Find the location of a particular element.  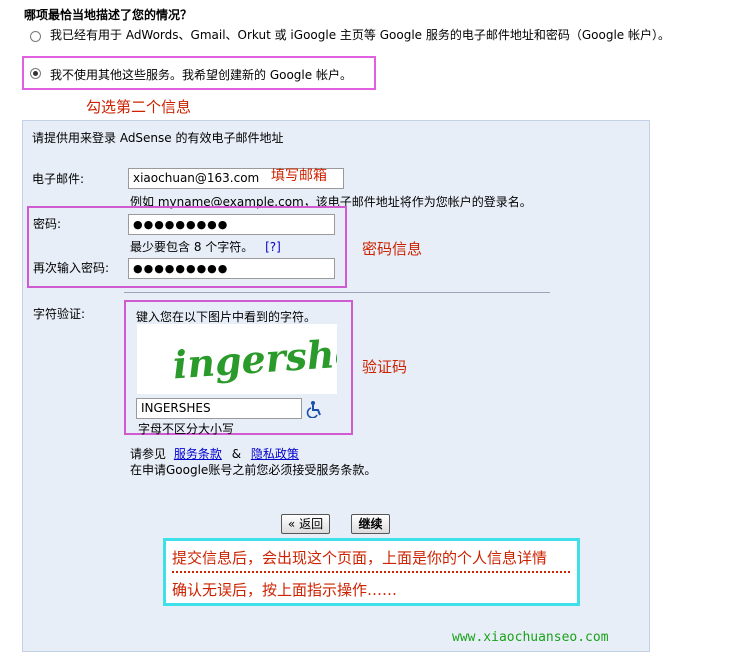

terms-ampersand: & is located at coordinates (236, 454).